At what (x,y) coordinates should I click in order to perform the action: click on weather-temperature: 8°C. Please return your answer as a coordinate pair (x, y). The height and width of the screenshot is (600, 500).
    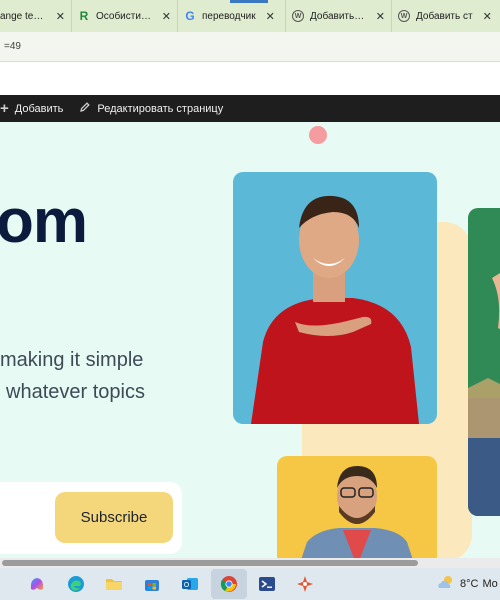
    Looking at the image, I should click on (469, 583).